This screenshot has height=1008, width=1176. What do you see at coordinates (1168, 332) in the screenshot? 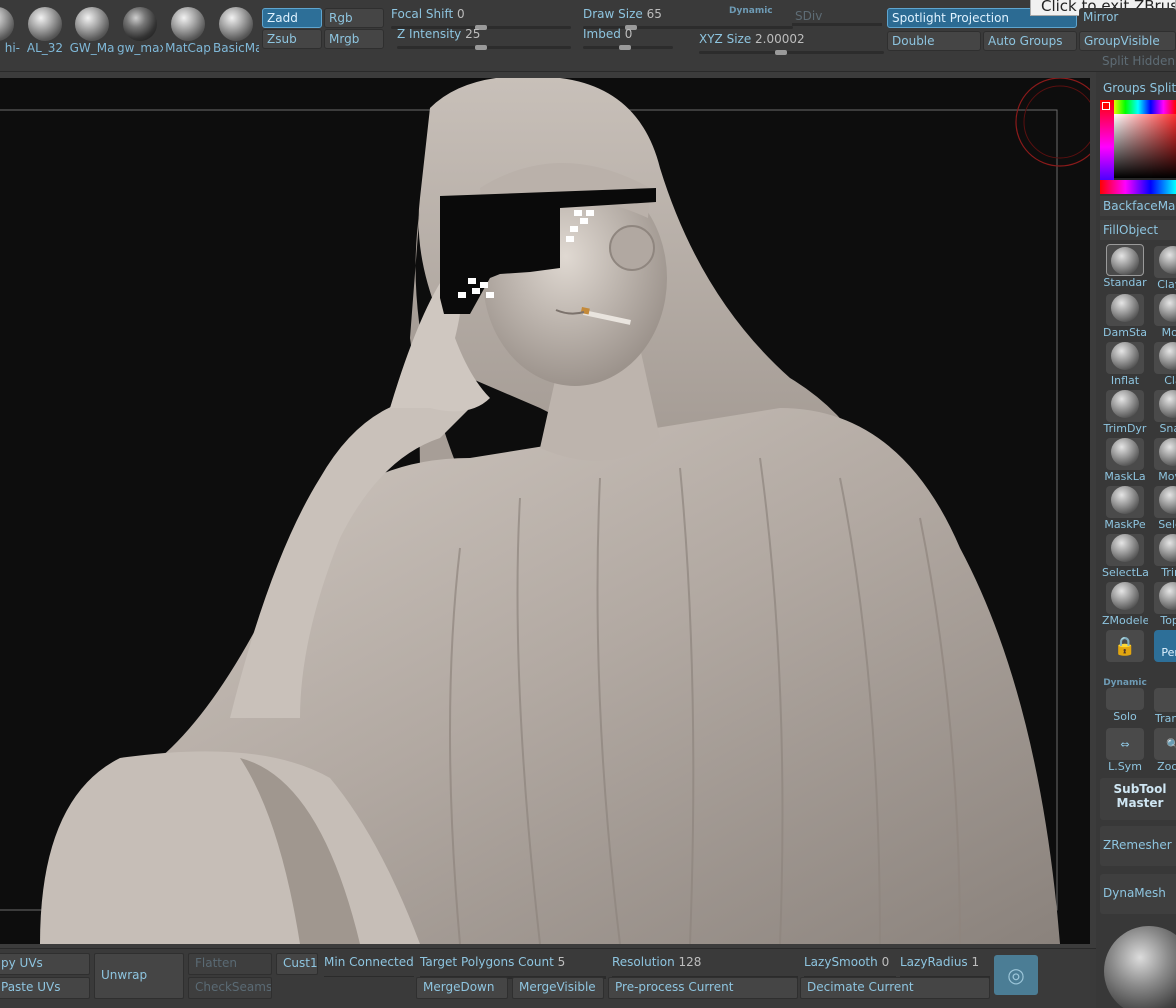
I see `brush-label: Mov` at bounding box center [1168, 332].